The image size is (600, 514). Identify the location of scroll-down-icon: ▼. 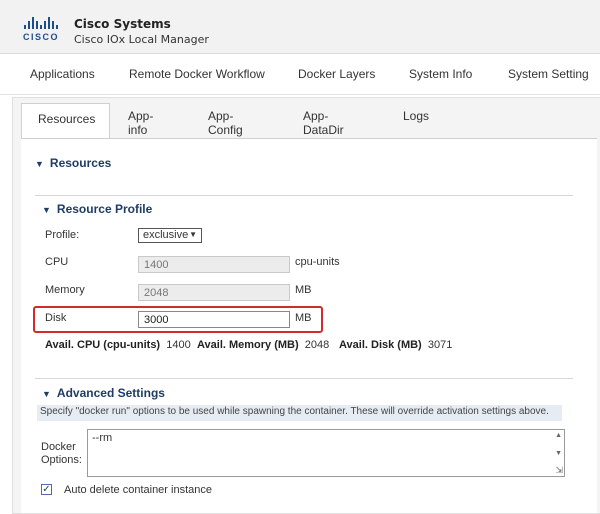
(558, 453).